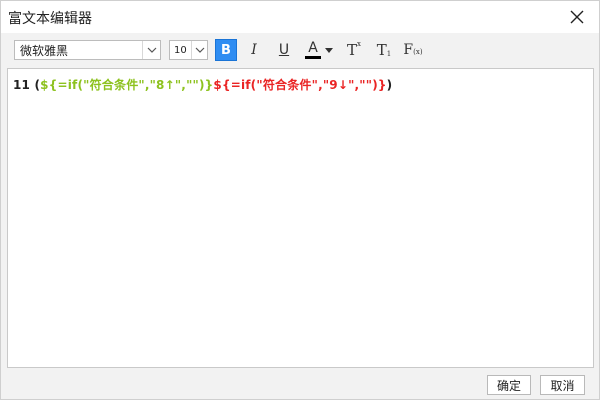 This screenshot has height=400, width=600. Describe the element at coordinates (562, 385) in the screenshot. I see `cancel-button: 取消` at that location.